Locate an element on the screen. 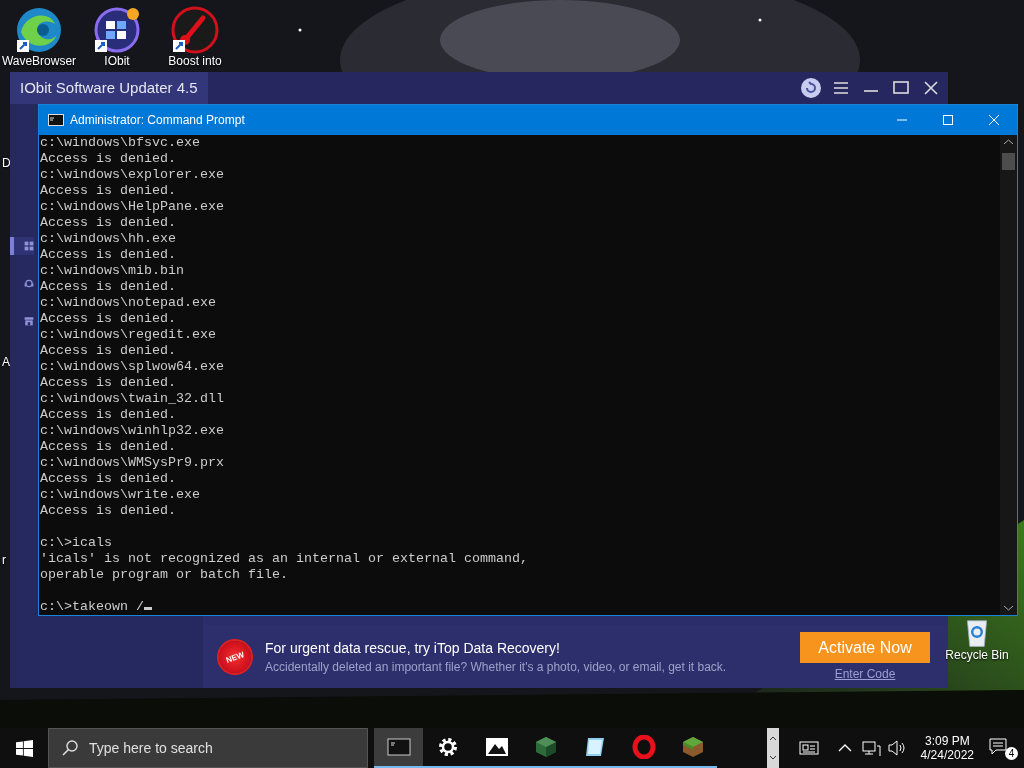  console-line: c:\windows\HelpPane.exe is located at coordinates (132, 207).